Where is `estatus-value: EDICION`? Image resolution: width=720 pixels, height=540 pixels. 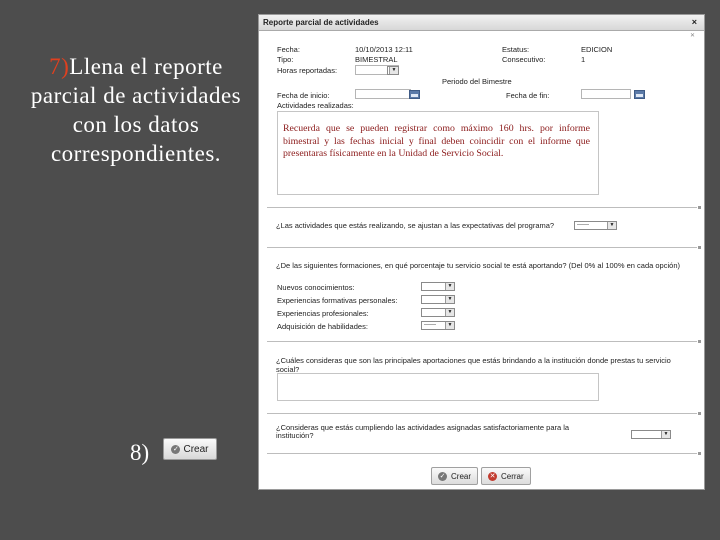 estatus-value: EDICION is located at coordinates (597, 49).